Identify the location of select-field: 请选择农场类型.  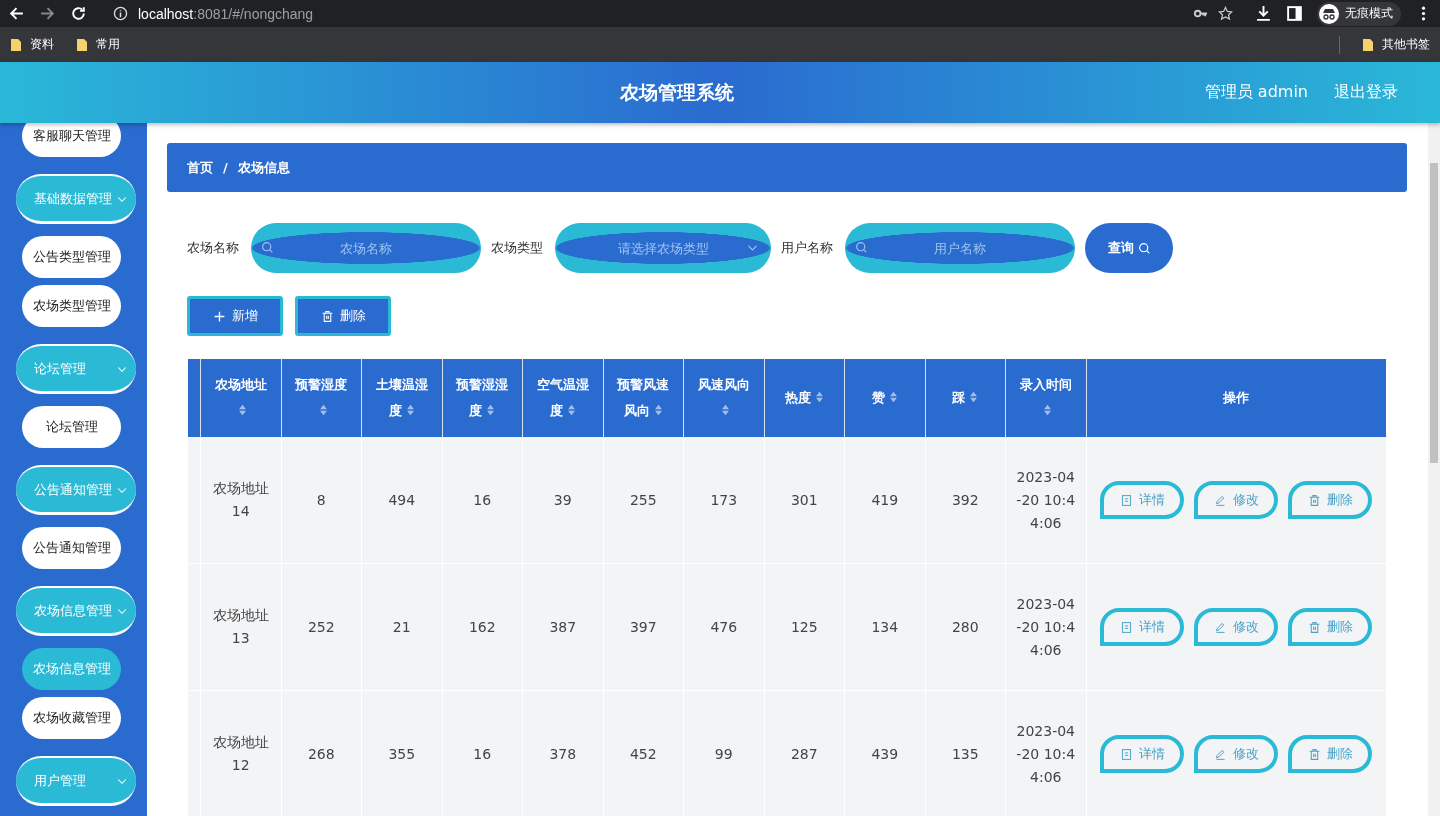
(663, 248).